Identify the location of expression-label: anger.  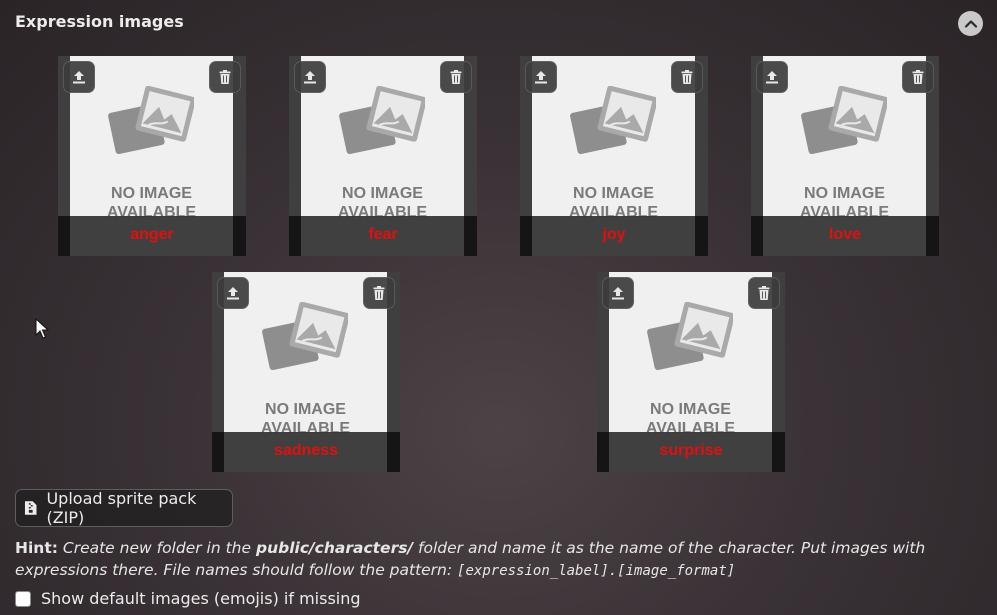
(152, 234).